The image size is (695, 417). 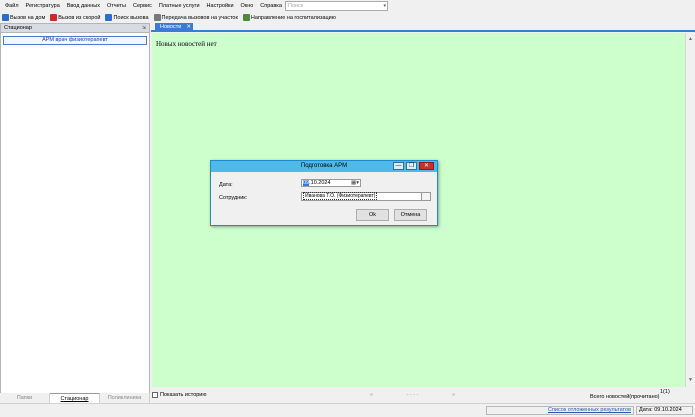 I want to click on employee-value: Иванова Т.О. (Физиотерапевт), so click(x=340, y=196).